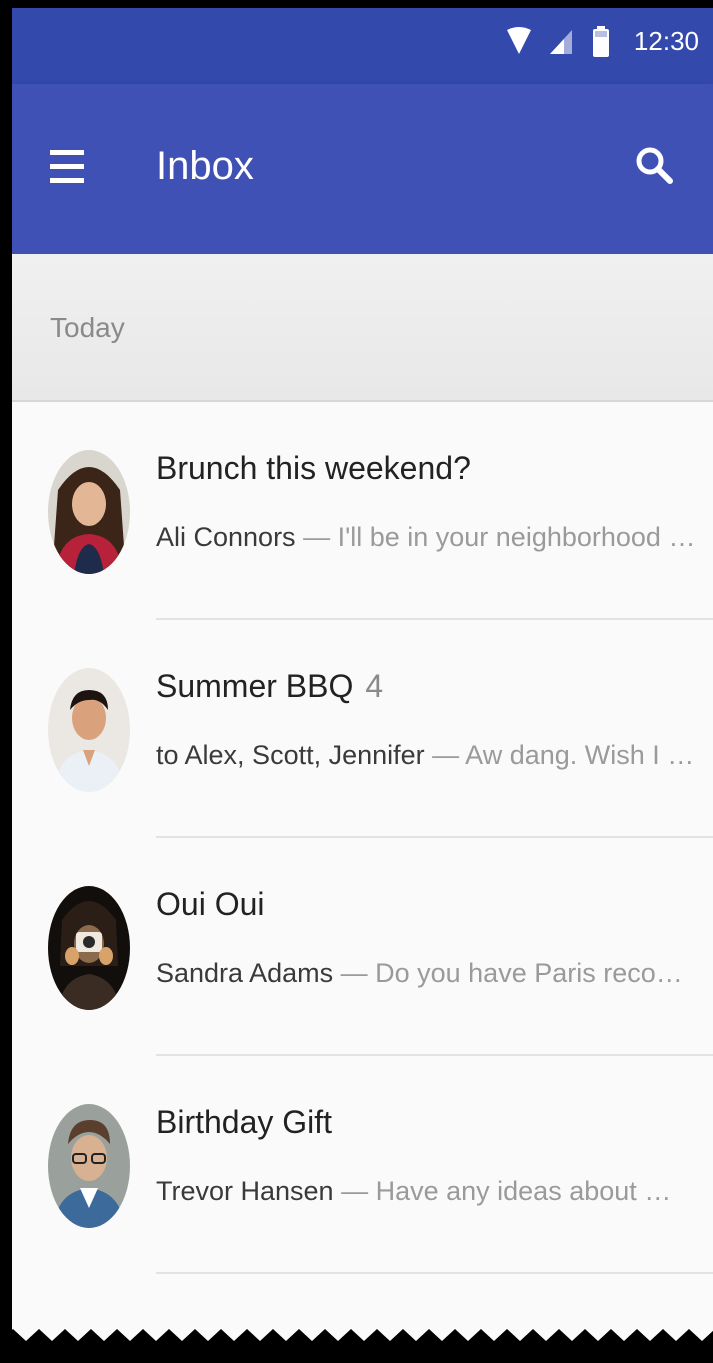  I want to click on zigzag-edge, so click(356, 1346).